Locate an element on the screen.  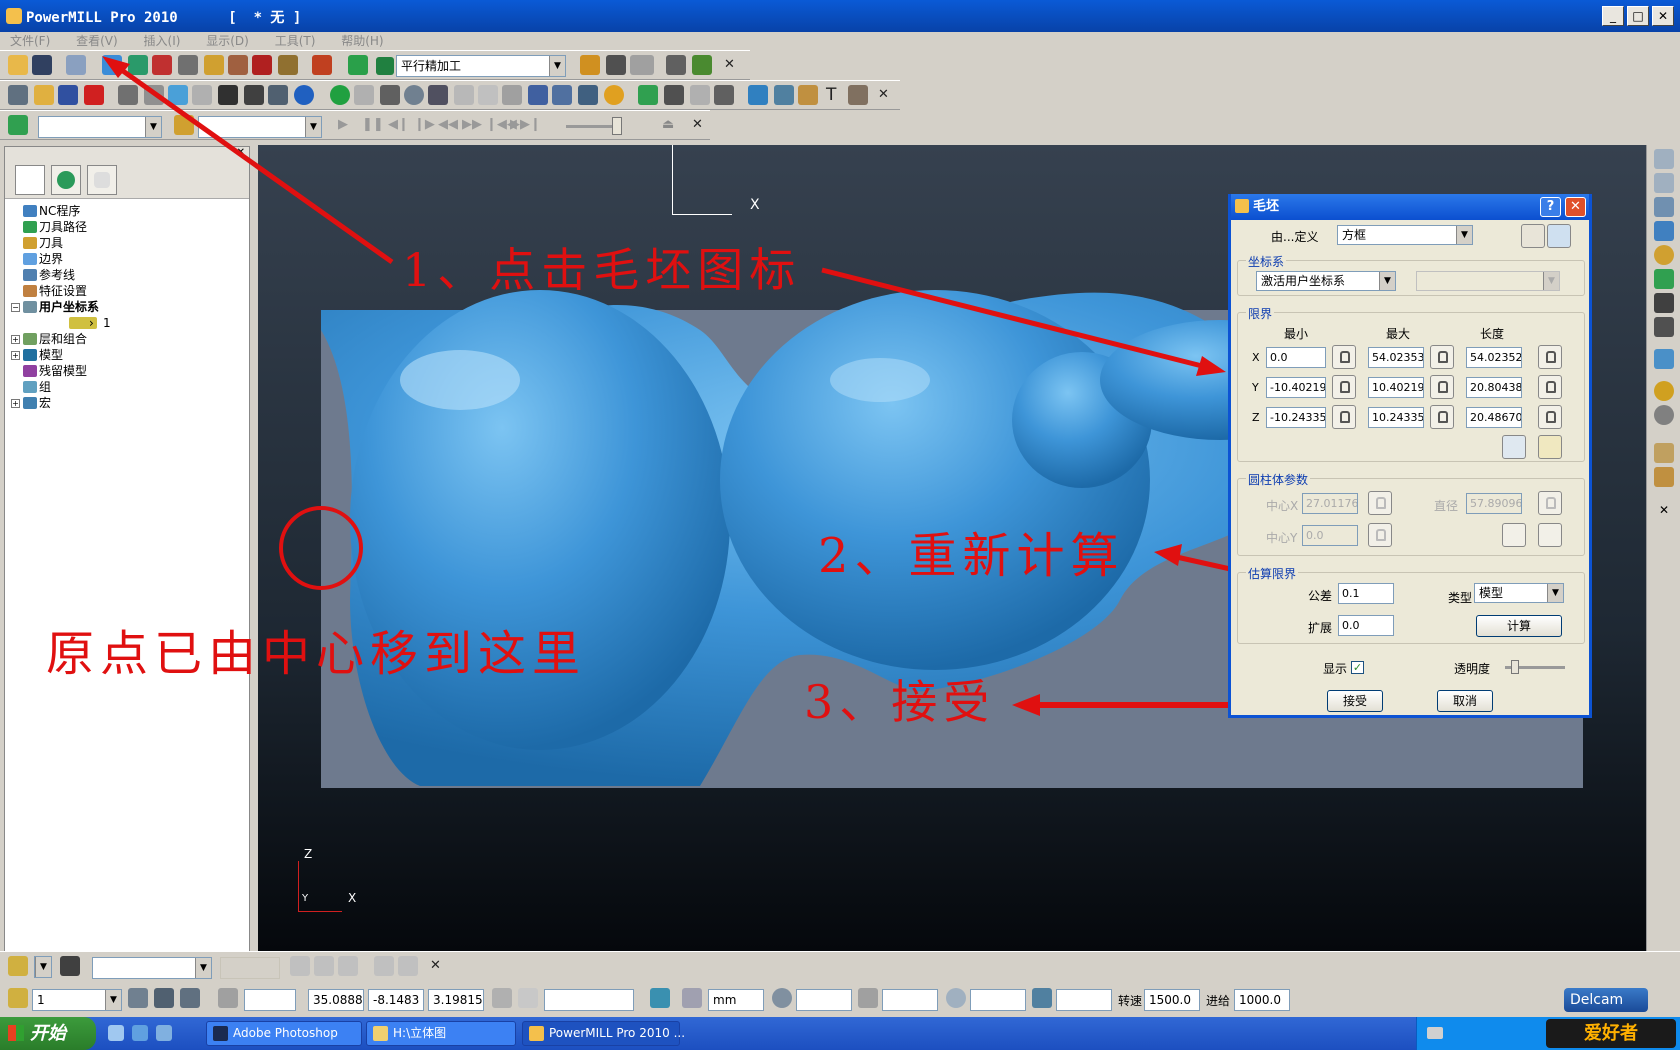
grid-icon is located at coordinates (674, 95).